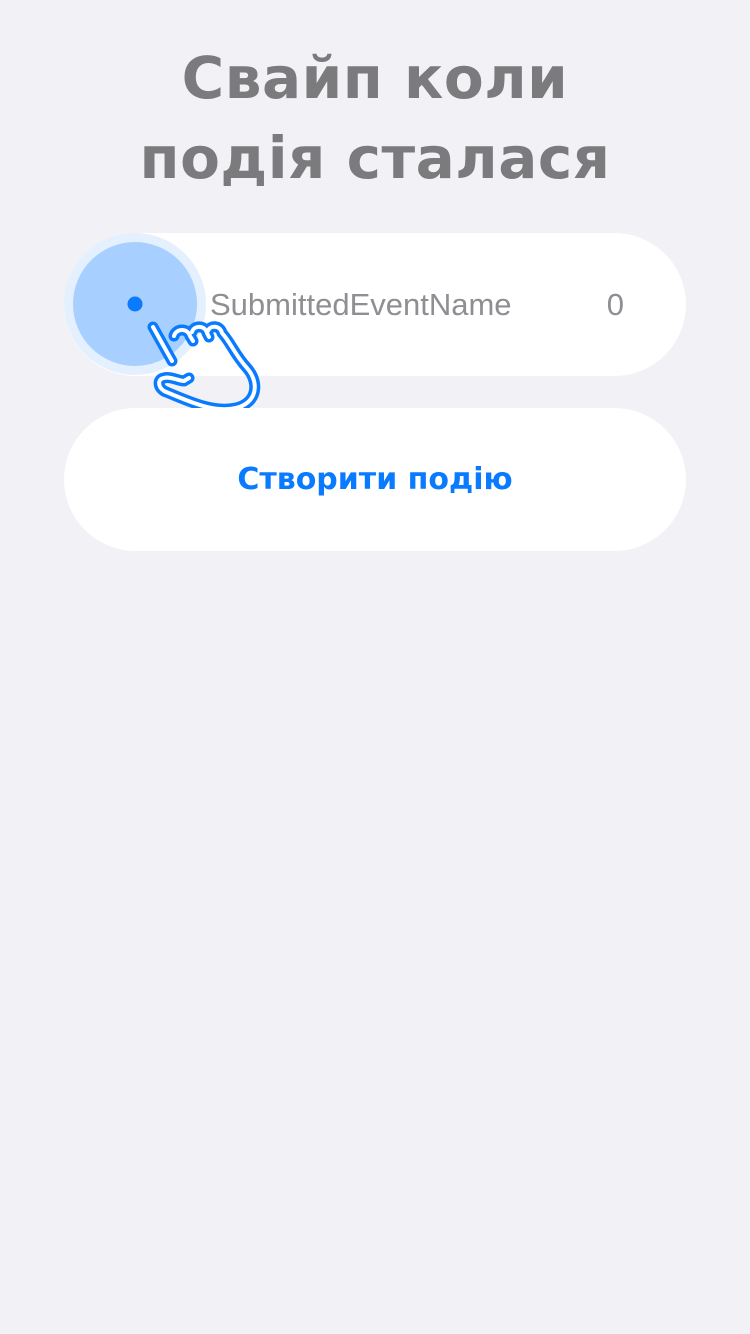  Describe the element at coordinates (375, 479) in the screenshot. I see `create-event-button: Створити подію` at that location.